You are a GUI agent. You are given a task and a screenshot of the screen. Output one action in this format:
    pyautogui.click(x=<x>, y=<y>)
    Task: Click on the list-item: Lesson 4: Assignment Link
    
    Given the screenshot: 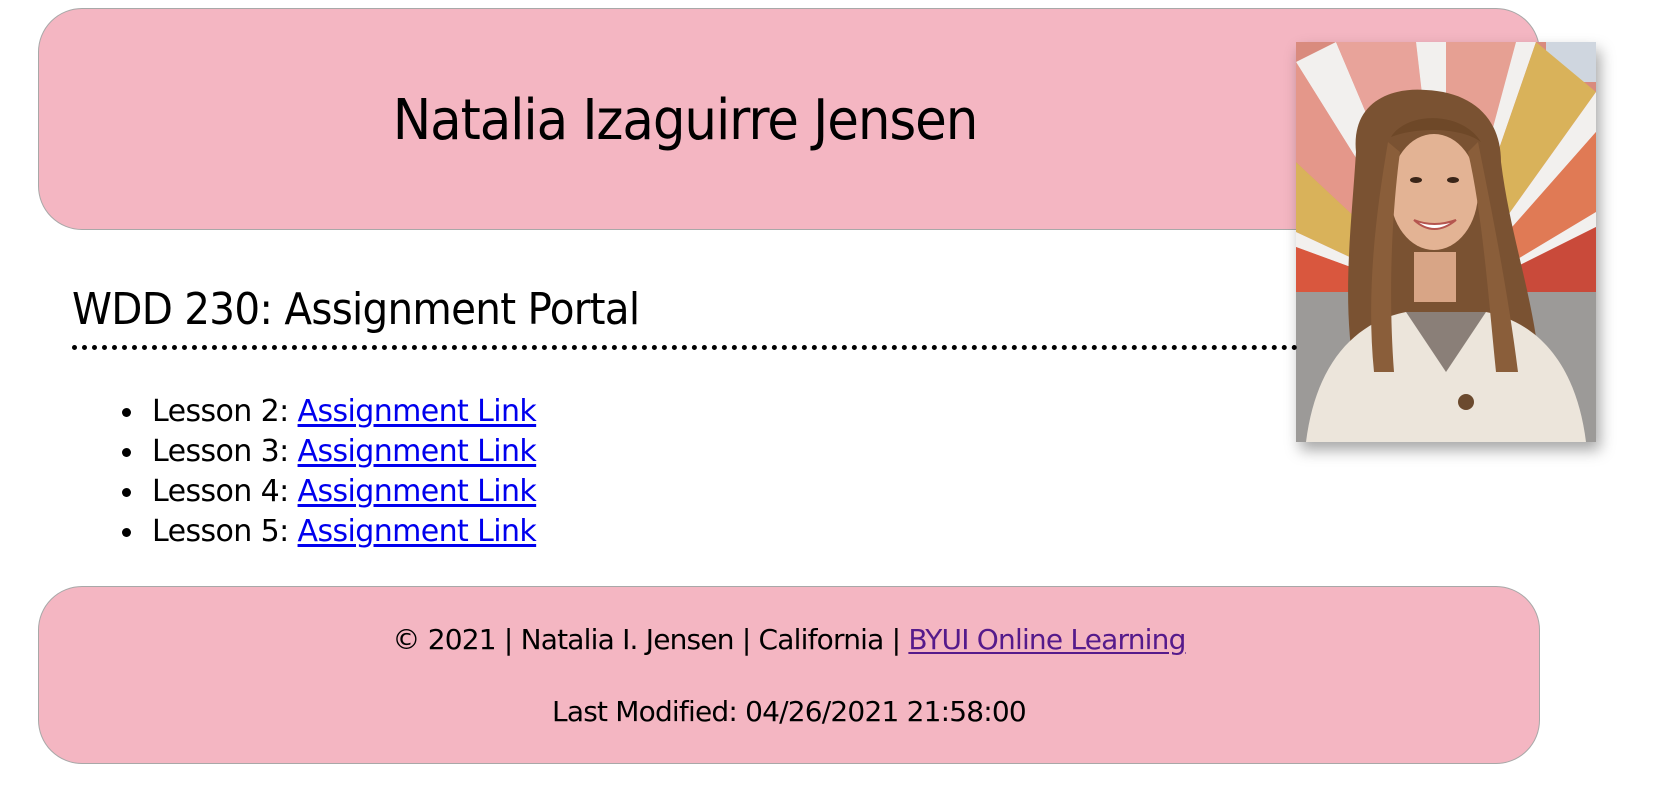 What is the action you would take?
    pyautogui.click(x=329, y=492)
    